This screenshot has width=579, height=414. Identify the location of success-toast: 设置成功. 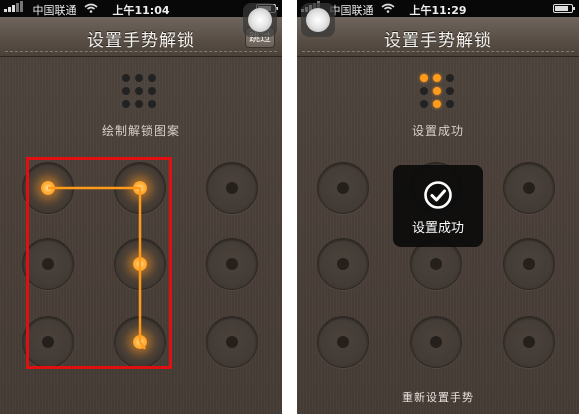
(438, 206).